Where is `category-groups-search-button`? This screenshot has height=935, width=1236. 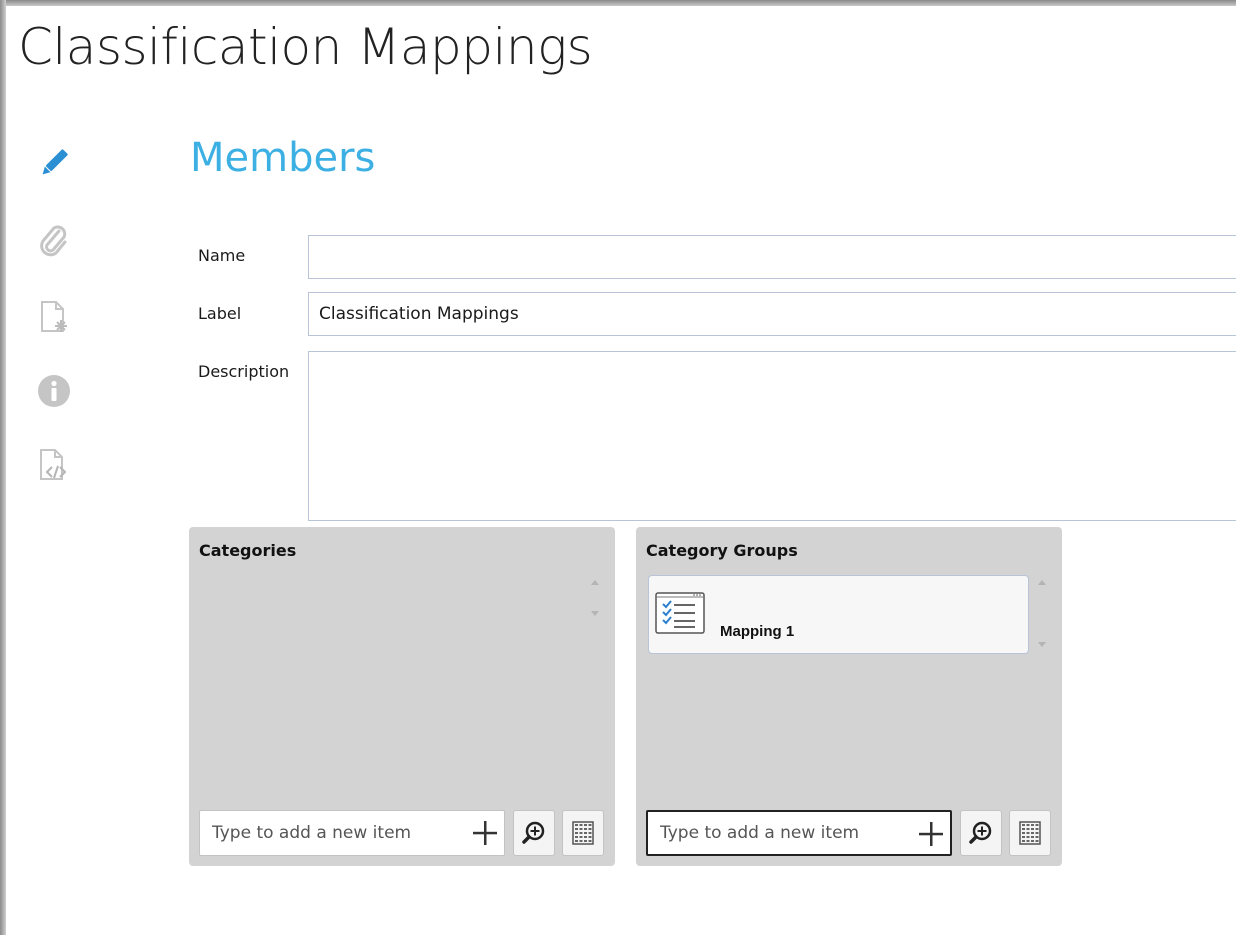 category-groups-search-button is located at coordinates (981, 833).